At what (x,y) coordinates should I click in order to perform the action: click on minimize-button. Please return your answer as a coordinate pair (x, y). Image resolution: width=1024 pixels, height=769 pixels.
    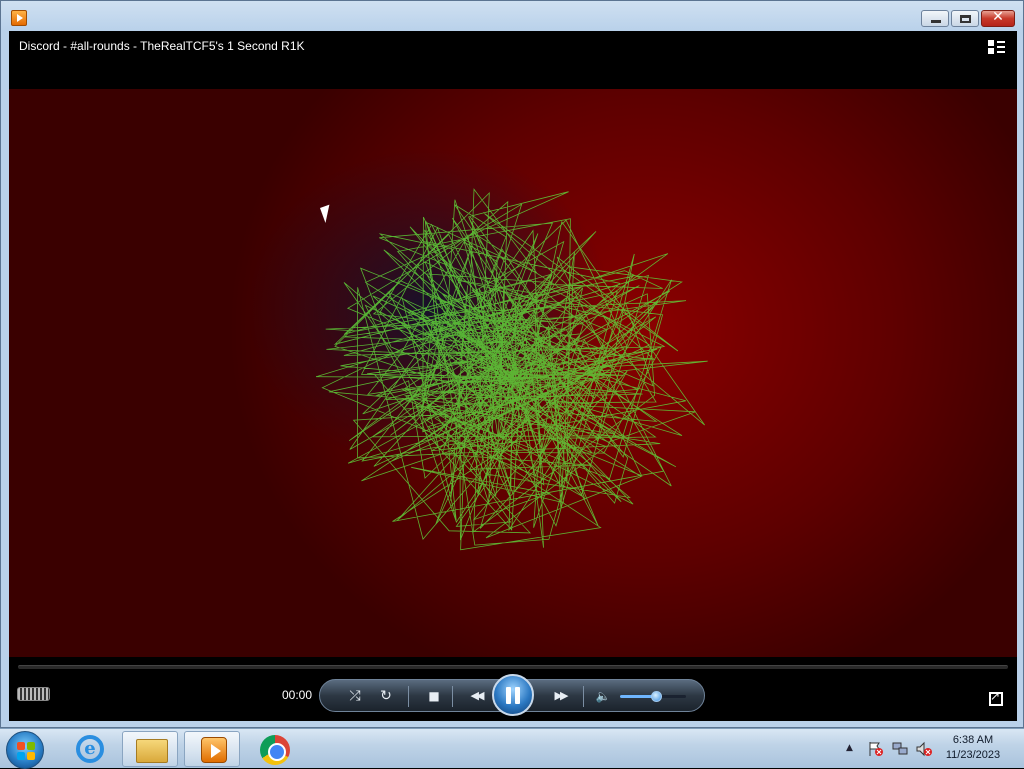
    Looking at the image, I should click on (935, 18).